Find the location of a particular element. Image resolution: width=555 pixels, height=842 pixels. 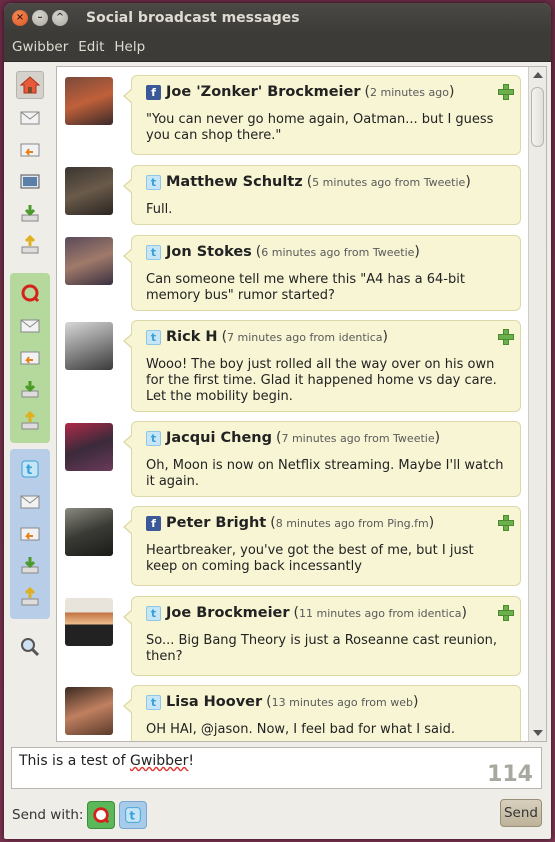

magnifier-icon is located at coordinates (30, 647).